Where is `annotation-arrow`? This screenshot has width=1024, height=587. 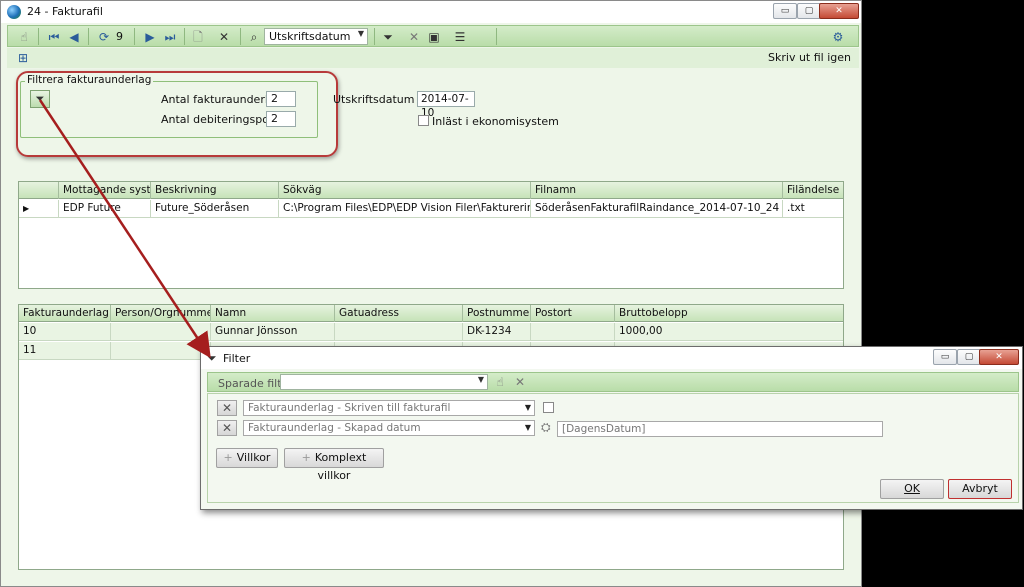
annotation-arrow is located at coordinates (124, 229).